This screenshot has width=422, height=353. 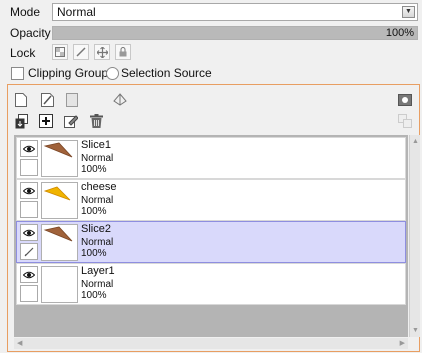 I want to click on layer-name: cheese, so click(x=99, y=187).